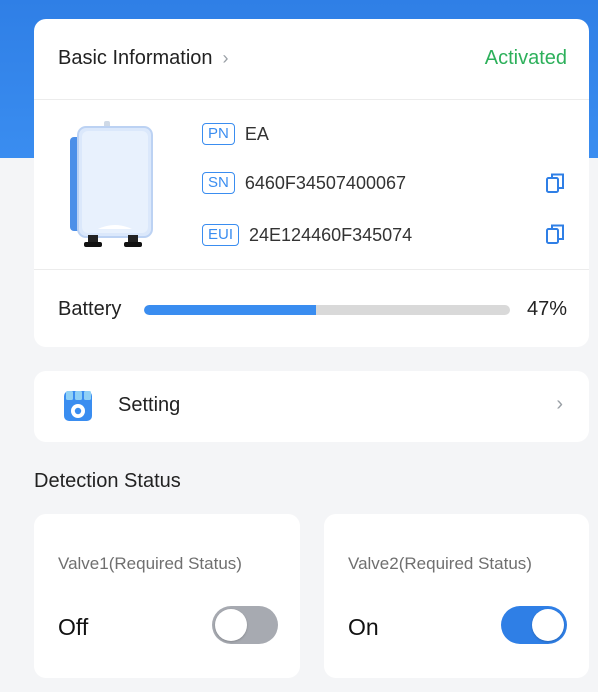 Image resolution: width=598 pixels, height=692 pixels. I want to click on pn-tag: PN, so click(218, 134).